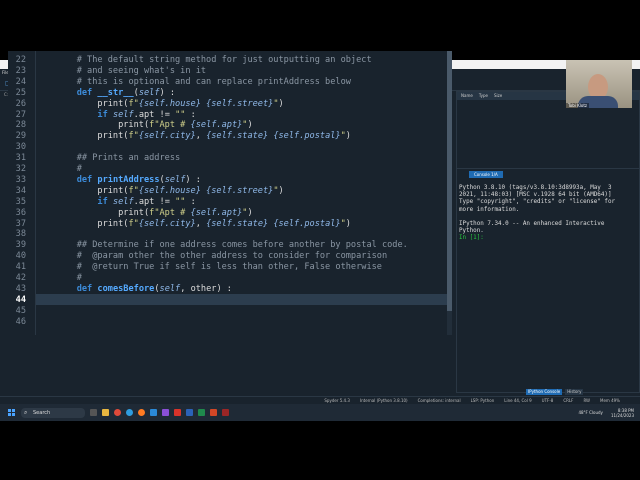  What do you see at coordinates (20, 70) in the screenshot?
I see `line-number: 23` at bounding box center [20, 70].